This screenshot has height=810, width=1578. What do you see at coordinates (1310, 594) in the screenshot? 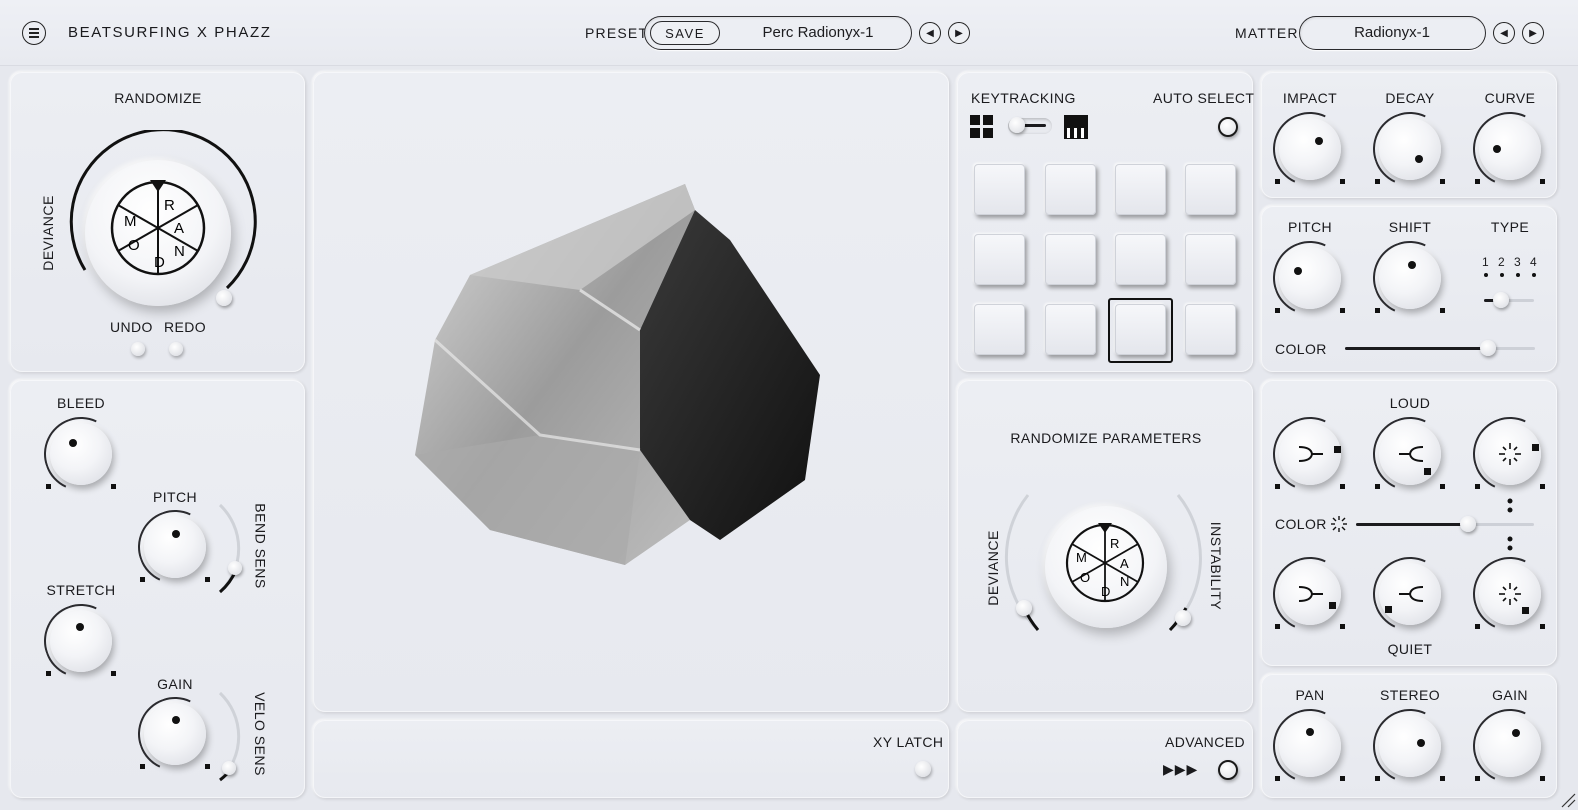
I see `quiet-fork-knob` at bounding box center [1310, 594].